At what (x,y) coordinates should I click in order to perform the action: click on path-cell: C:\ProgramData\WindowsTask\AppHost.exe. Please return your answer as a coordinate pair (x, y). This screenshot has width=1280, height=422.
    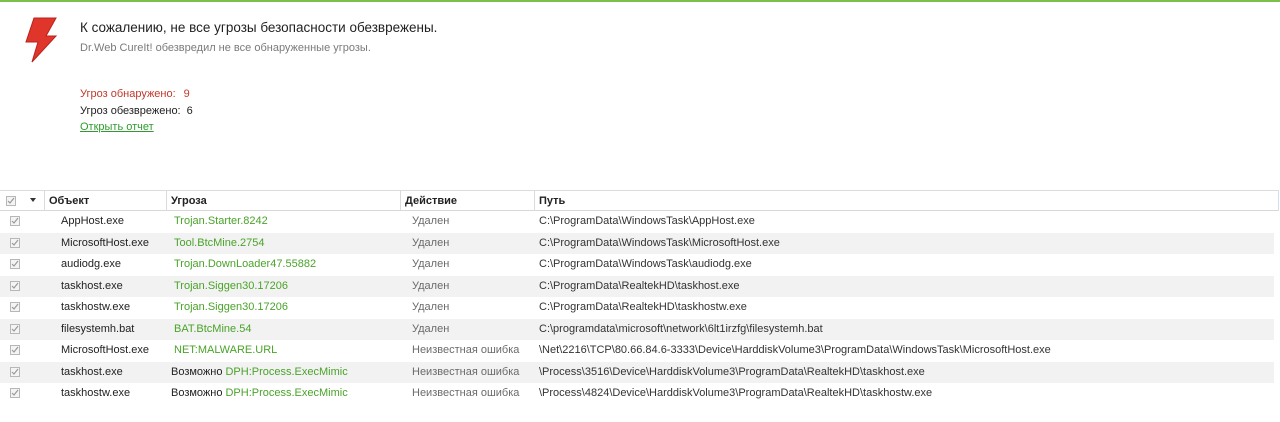
    Looking at the image, I should click on (647, 221).